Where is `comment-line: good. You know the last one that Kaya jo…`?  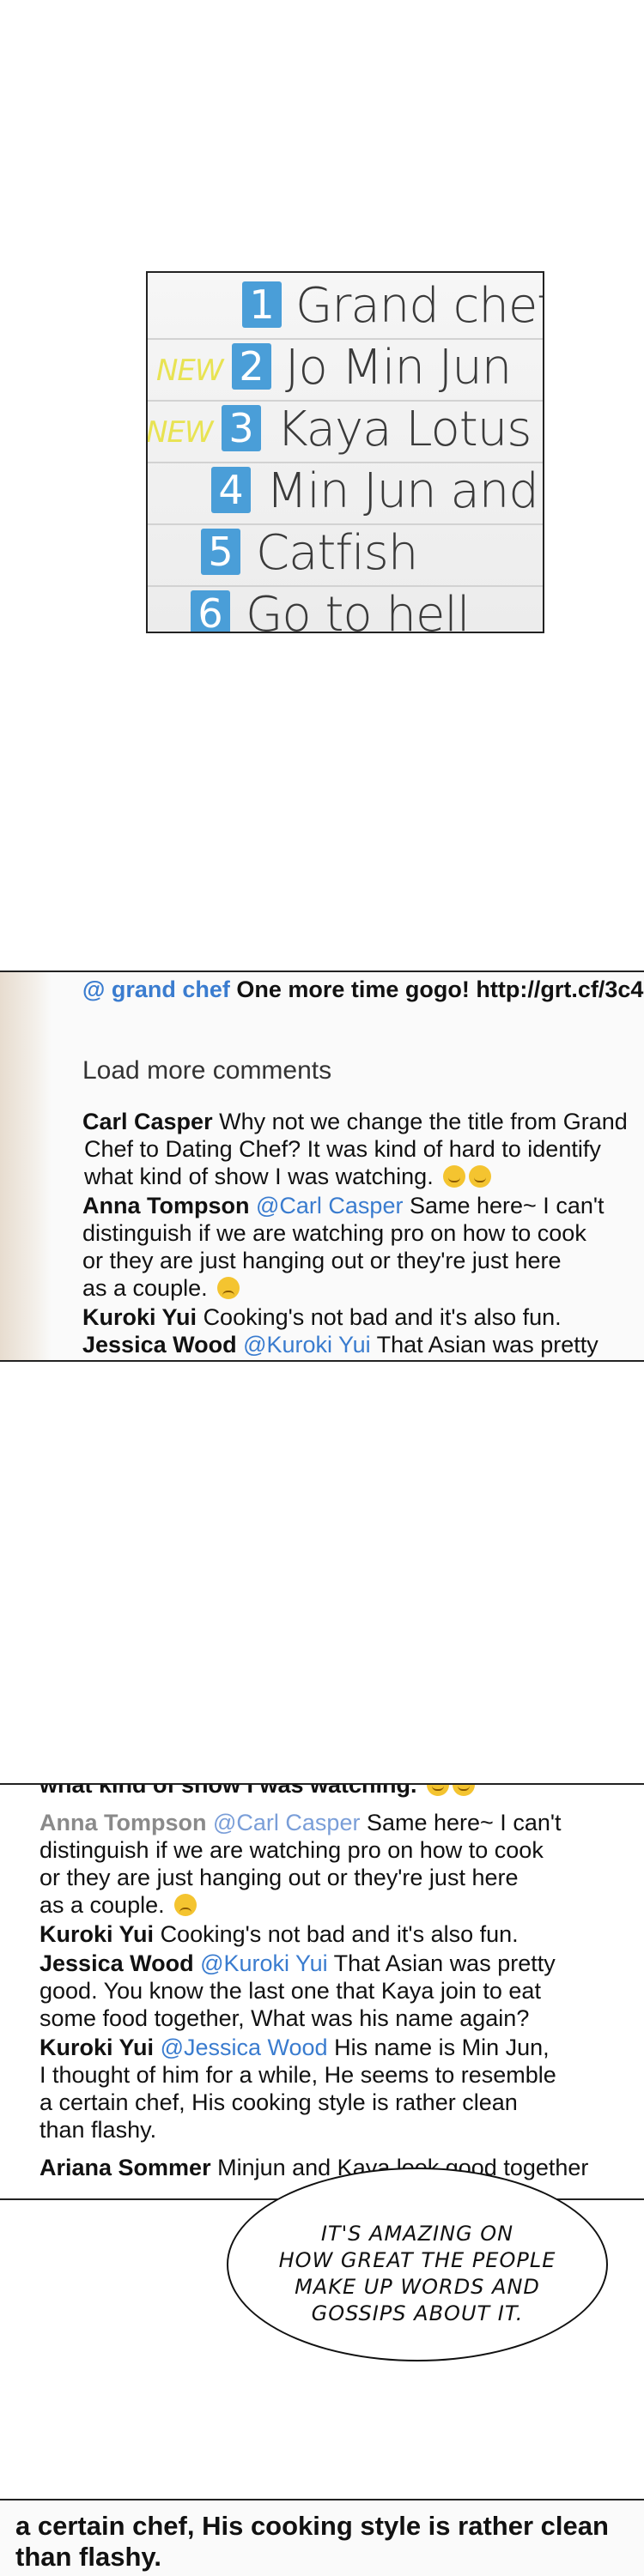 comment-line: good. You know the last one that Kaya jo… is located at coordinates (290, 1991).